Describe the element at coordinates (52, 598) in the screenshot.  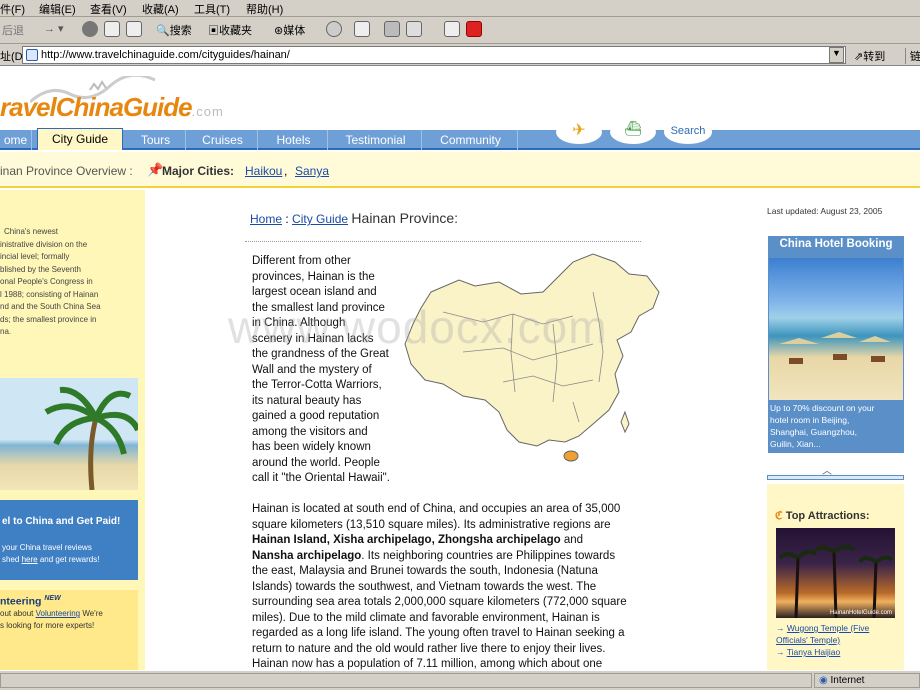
I see `new-badge: NEW` at that location.